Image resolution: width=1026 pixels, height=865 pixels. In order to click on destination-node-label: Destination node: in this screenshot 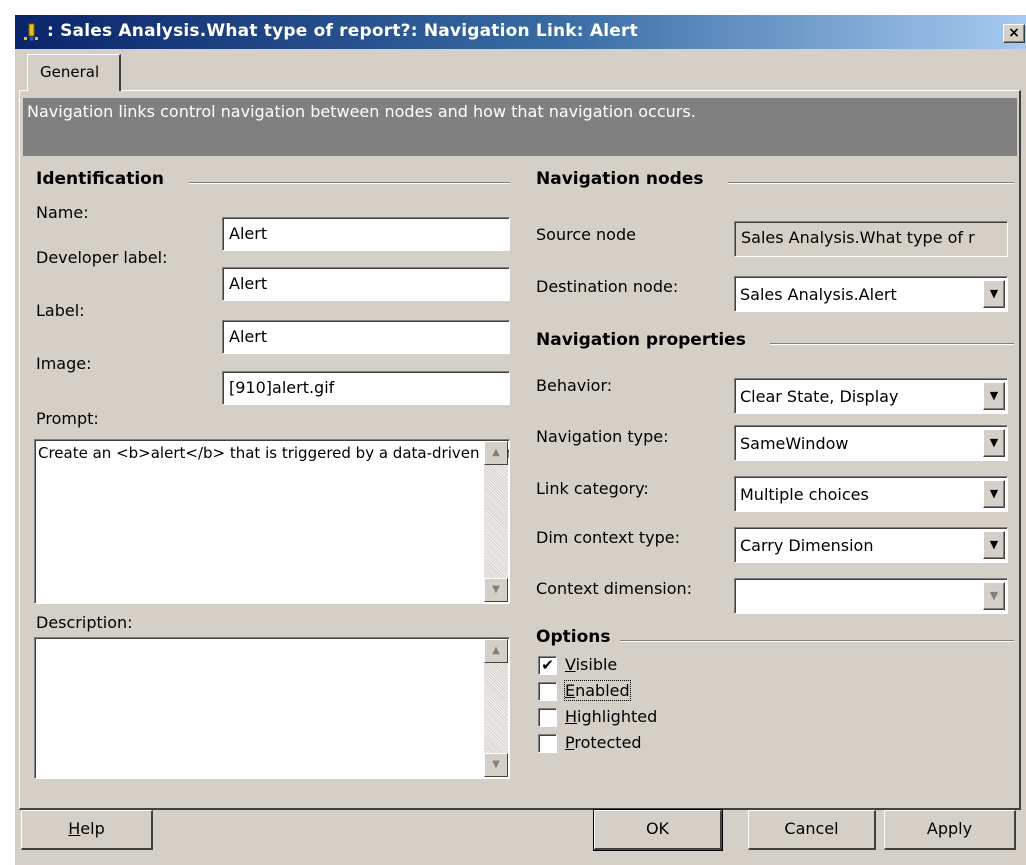, I will do `click(607, 286)`.